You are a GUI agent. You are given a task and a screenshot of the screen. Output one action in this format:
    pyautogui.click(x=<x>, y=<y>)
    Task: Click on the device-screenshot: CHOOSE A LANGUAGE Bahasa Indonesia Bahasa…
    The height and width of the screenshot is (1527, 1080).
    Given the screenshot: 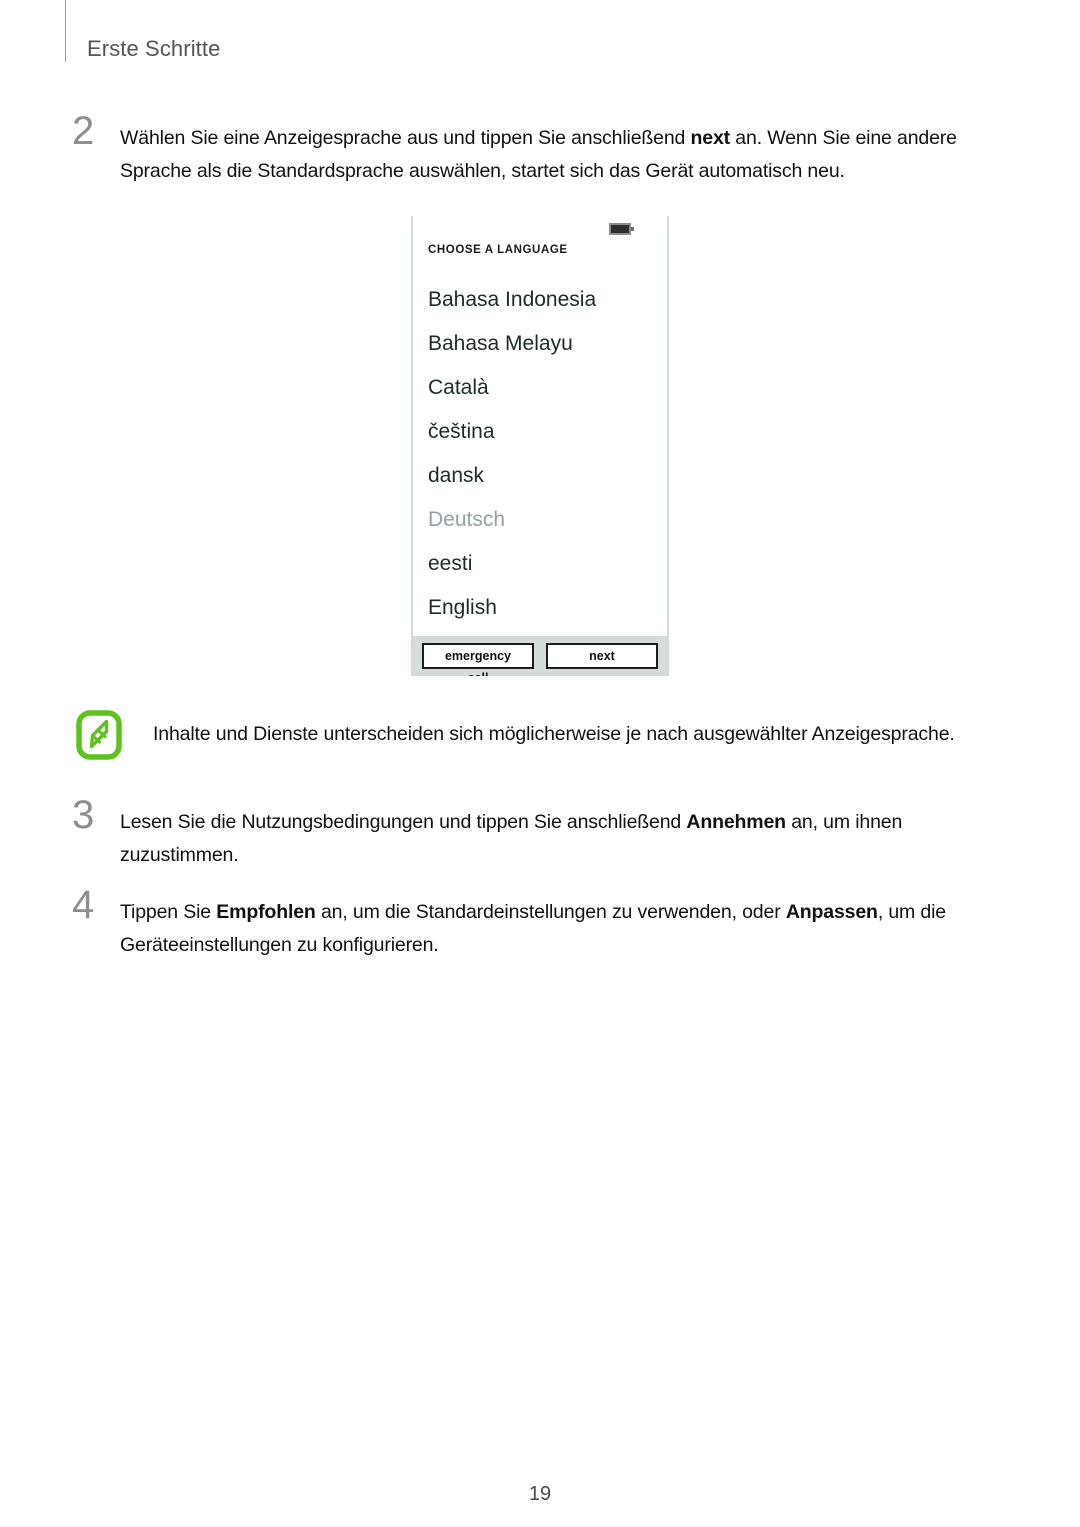 What is the action you would take?
    pyautogui.click(x=540, y=446)
    